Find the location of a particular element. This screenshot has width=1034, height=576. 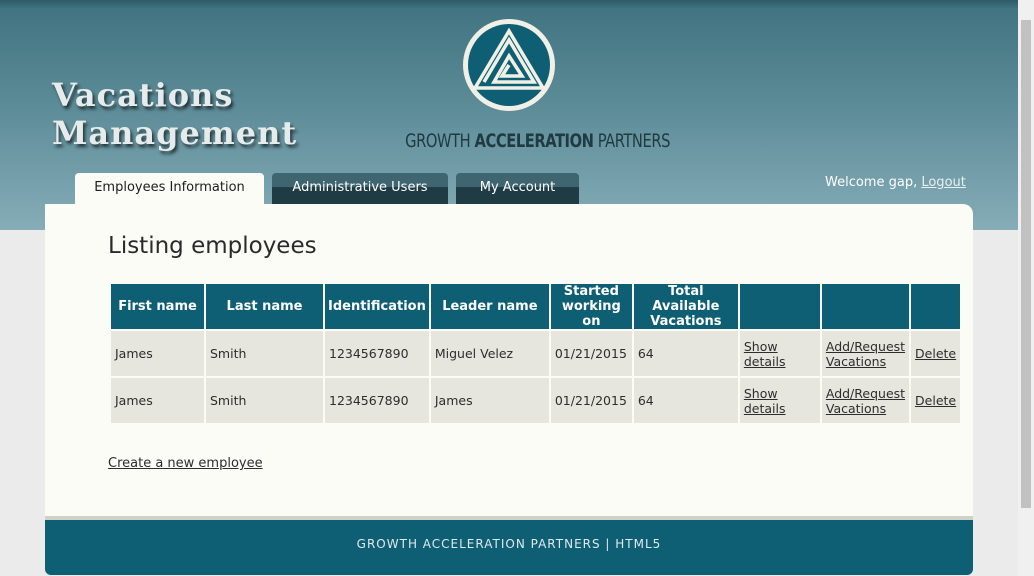

page-title: Listing employees is located at coordinates (212, 246).